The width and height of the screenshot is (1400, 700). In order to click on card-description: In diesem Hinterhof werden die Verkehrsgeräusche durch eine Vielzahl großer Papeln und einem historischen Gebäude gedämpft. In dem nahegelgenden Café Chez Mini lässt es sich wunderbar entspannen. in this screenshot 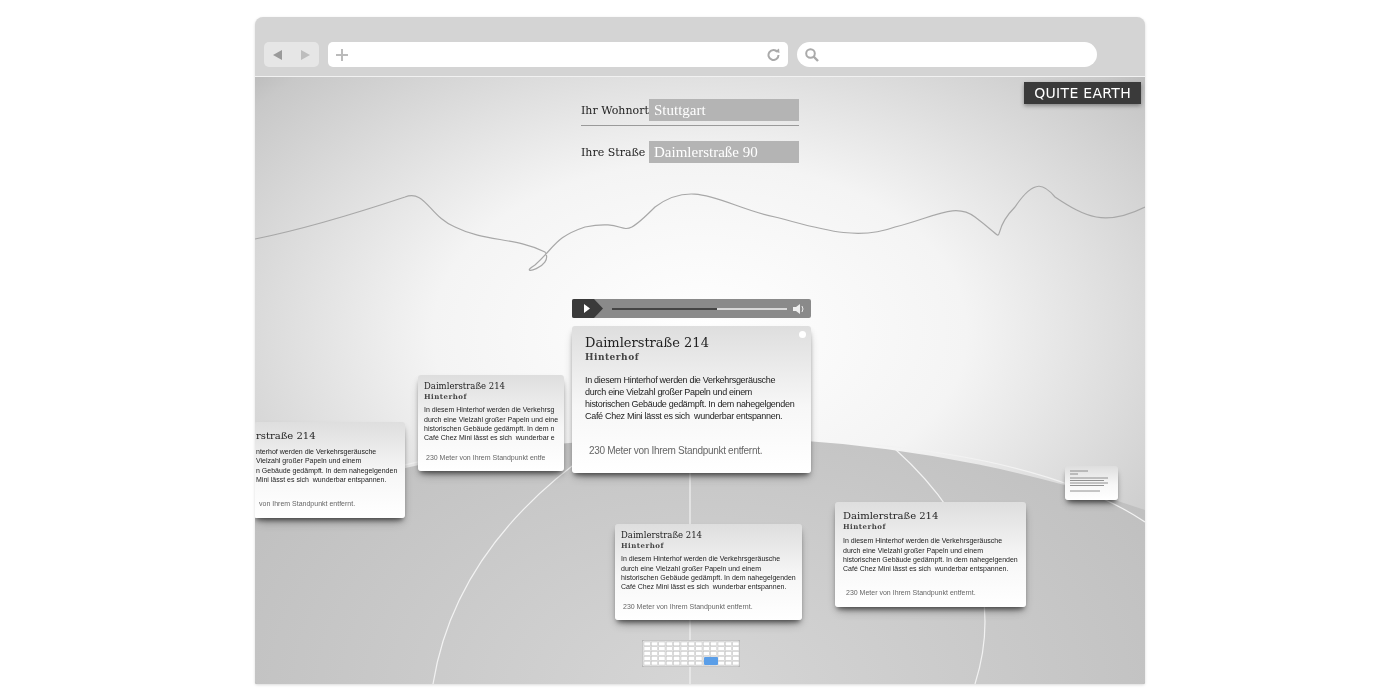, I will do `click(690, 398)`.